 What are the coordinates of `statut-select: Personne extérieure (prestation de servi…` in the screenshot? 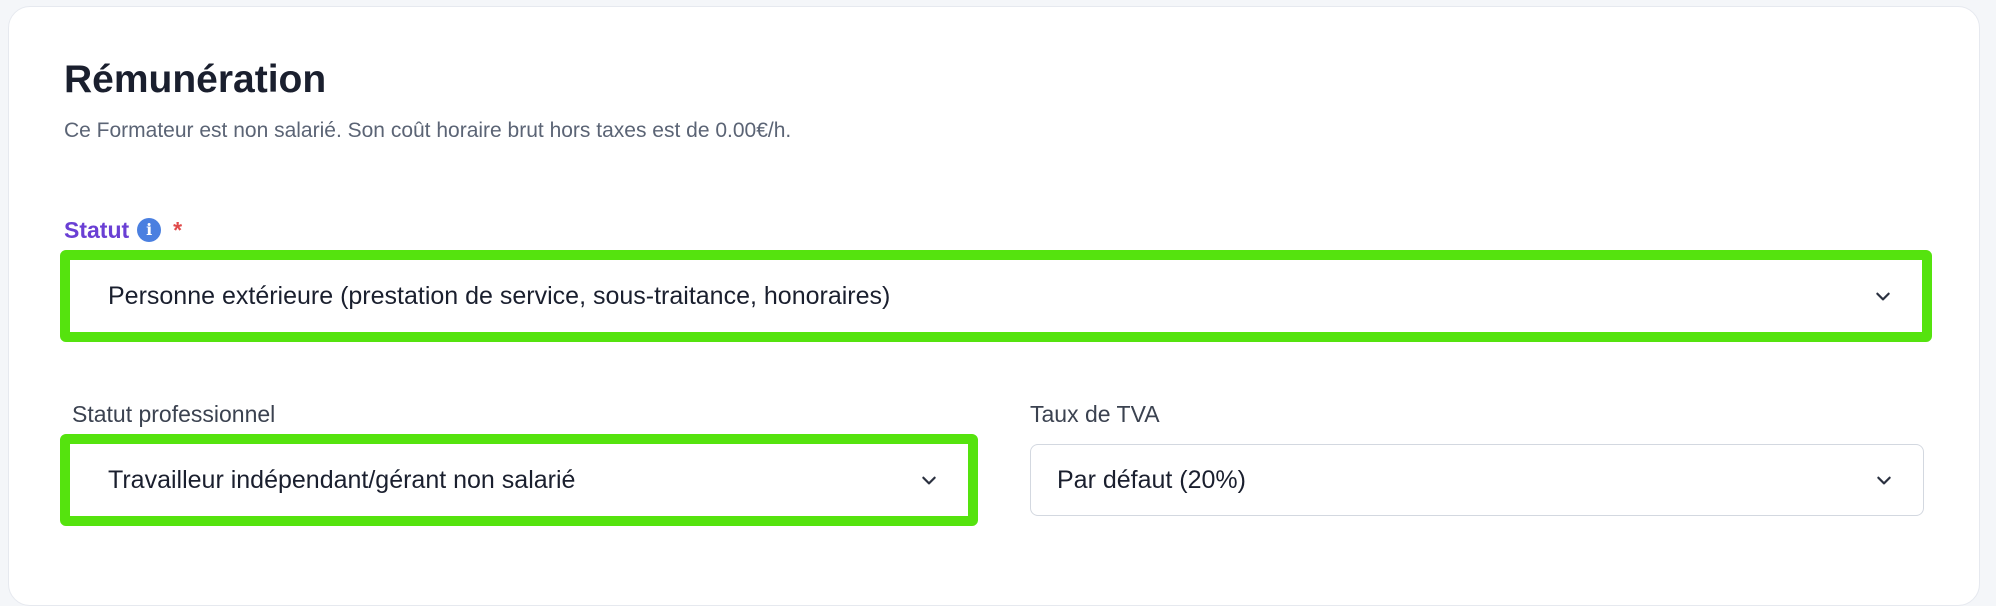 It's located at (996, 296).